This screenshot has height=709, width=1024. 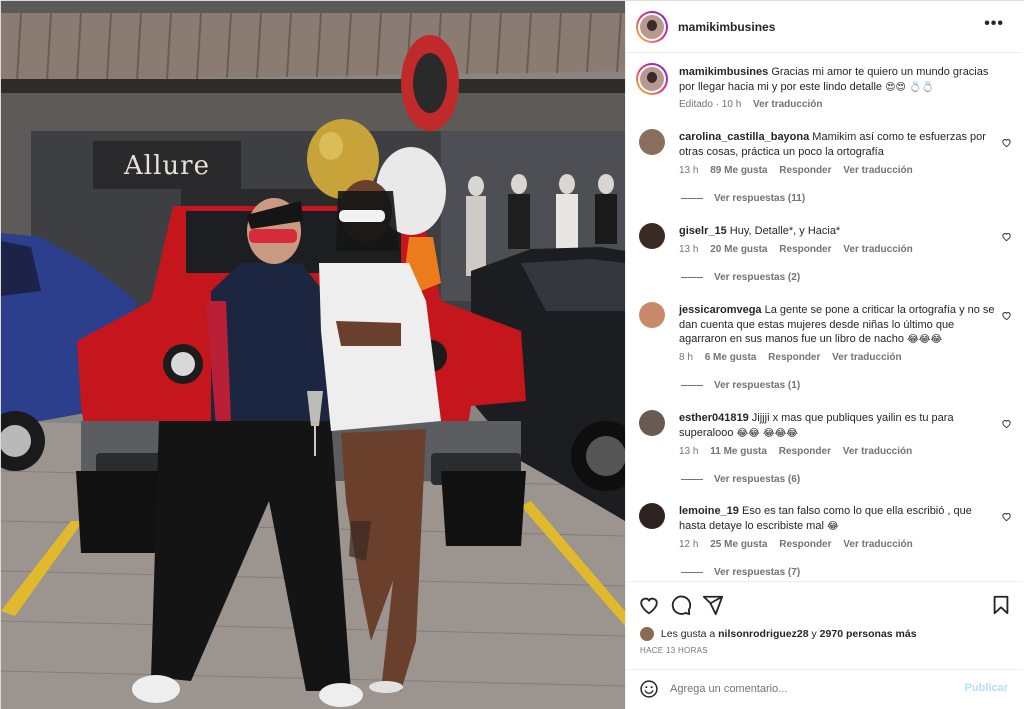 What do you see at coordinates (688, 633) in the screenshot?
I see `likes-prefix: Les gusta a` at bounding box center [688, 633].